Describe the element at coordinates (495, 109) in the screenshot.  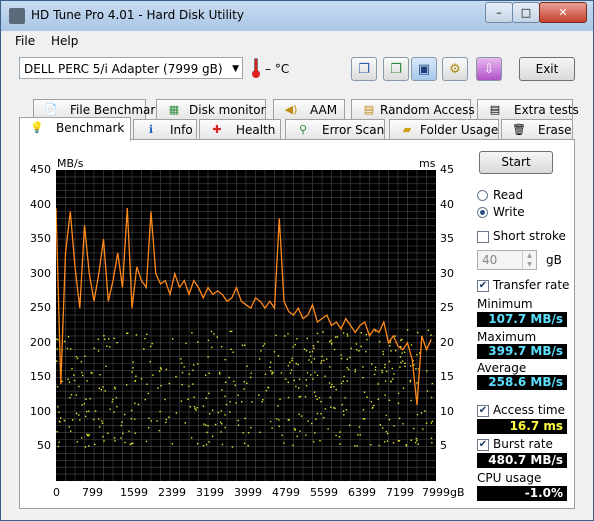
I see `extra-tests-icon: ▤` at that location.